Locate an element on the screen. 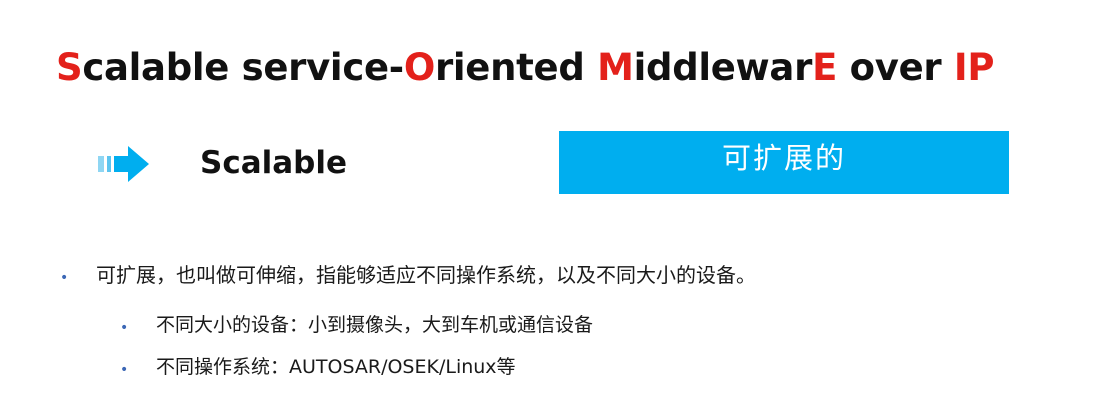 The width and height of the screenshot is (1114, 416). bullet-text: 不同操作系统：AUTOSAR/OSEK/Linux等 is located at coordinates (336, 367).